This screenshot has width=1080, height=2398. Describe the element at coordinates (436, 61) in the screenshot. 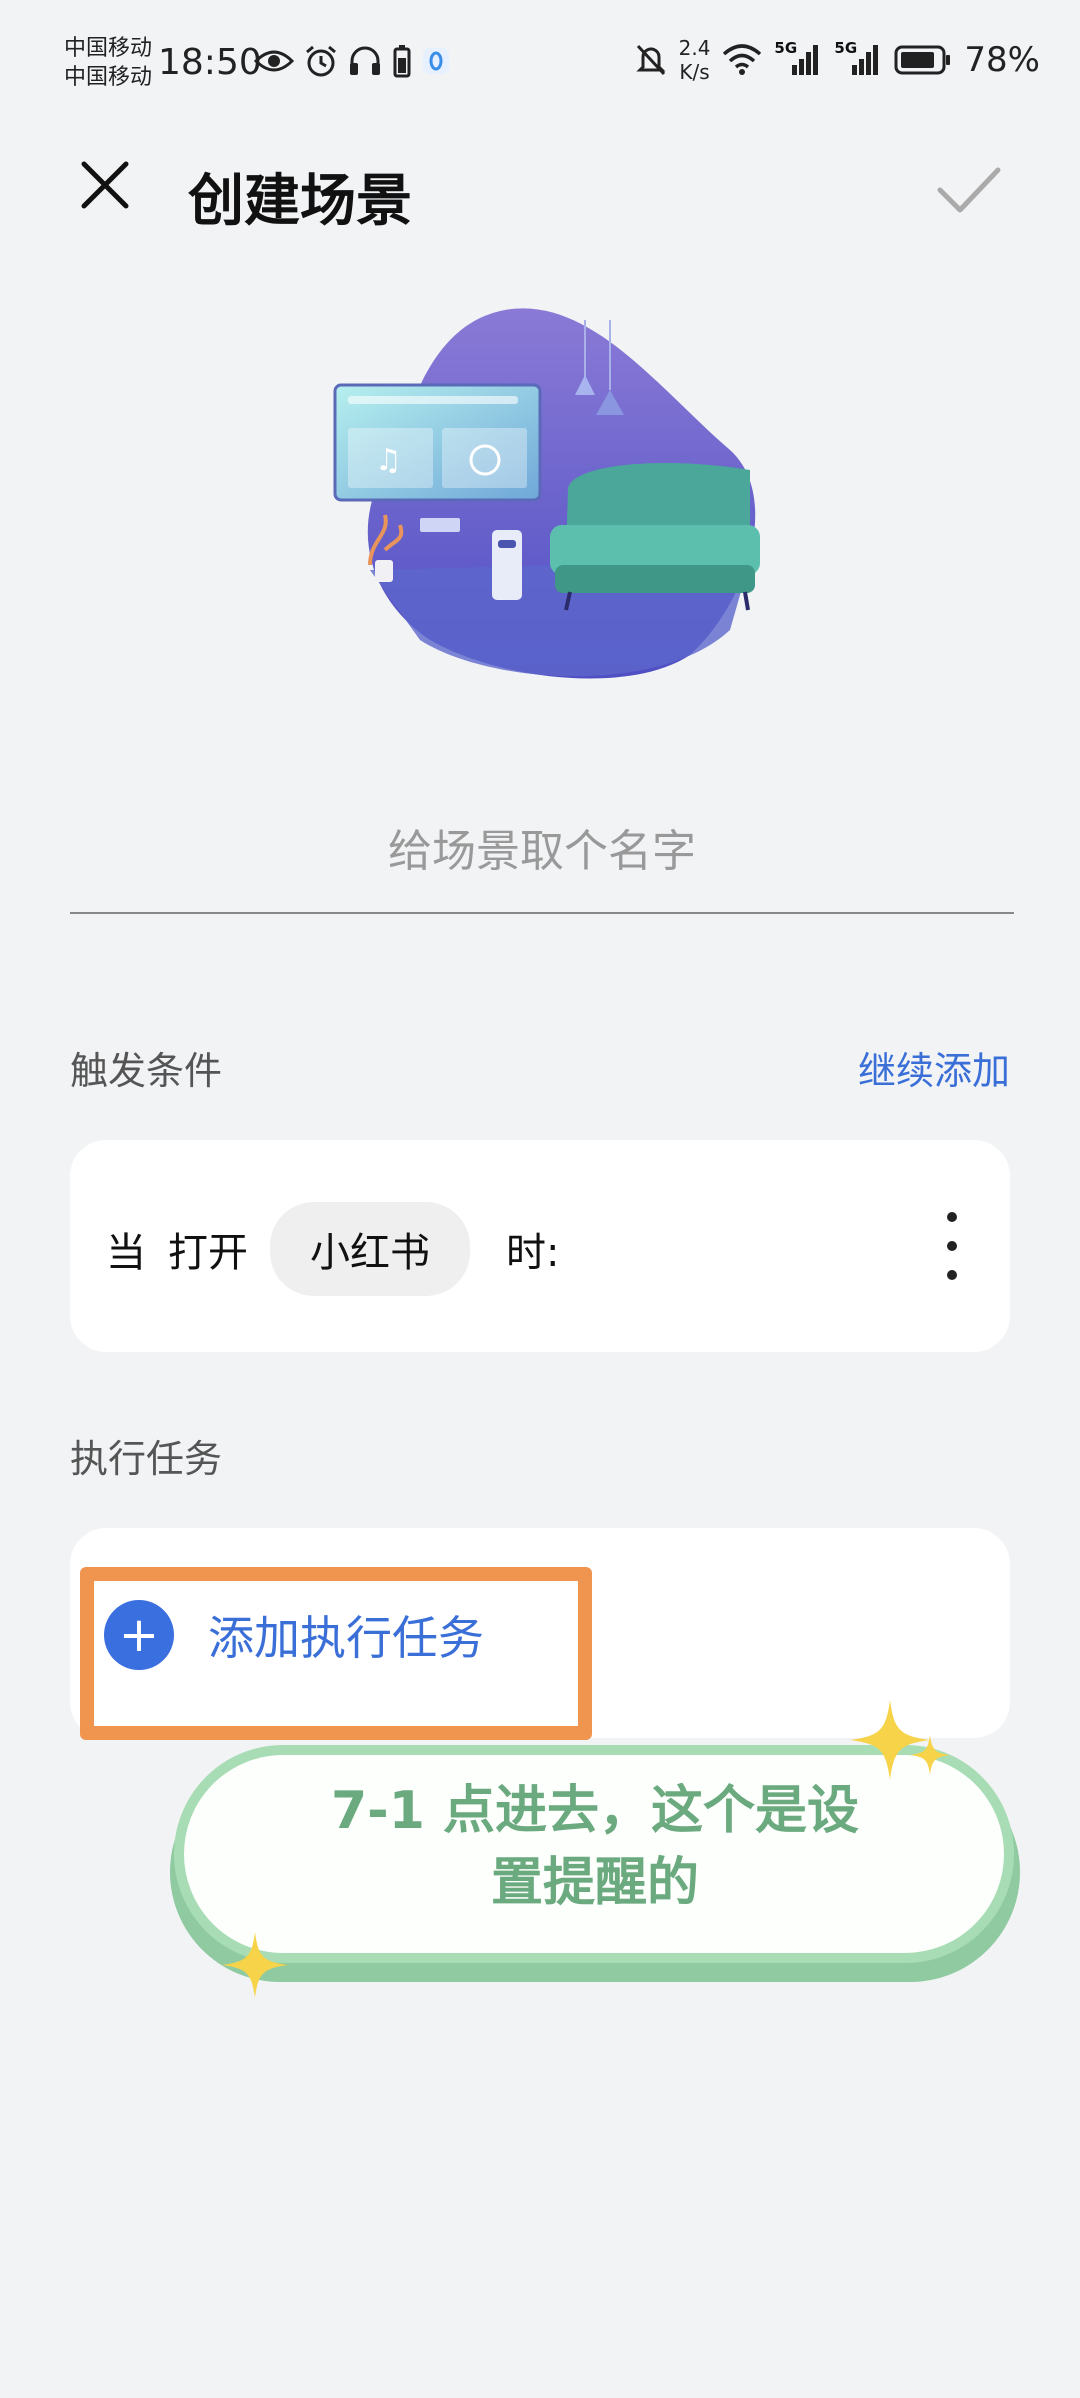

I see `app-notification-icon` at that location.